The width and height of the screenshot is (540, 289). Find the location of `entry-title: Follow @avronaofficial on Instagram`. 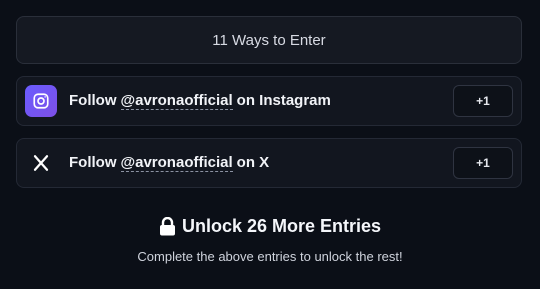

entry-title: Follow @avronaofficial on Instagram is located at coordinates (200, 101).